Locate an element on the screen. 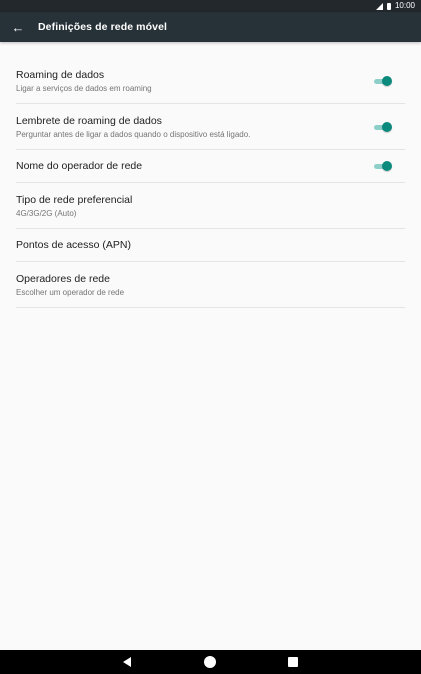 Image resolution: width=421 pixels, height=674 pixels. status-time: 10:00 is located at coordinates (404, 5).